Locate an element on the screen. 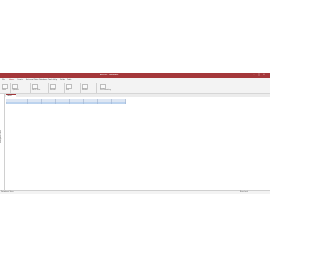 The image size is (320, 270). filter-button is located at coordinates (35, 86).